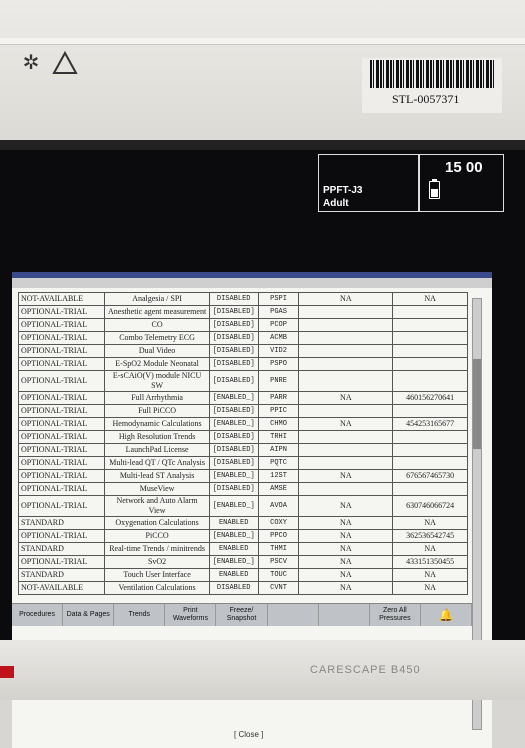  What do you see at coordinates (242, 325) in the screenshot?
I see `table-row: OPTIONAL-TRIAL CO [DISABLED] PCOP` at bounding box center [242, 325].